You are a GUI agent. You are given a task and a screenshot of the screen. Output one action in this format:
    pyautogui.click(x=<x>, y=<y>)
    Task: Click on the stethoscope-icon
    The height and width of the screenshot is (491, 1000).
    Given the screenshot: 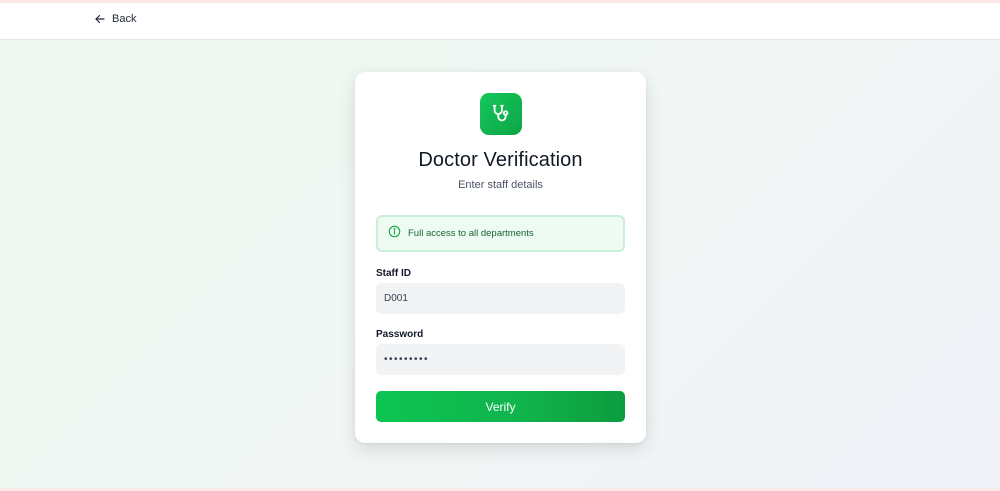 What is the action you would take?
    pyautogui.click(x=501, y=114)
    